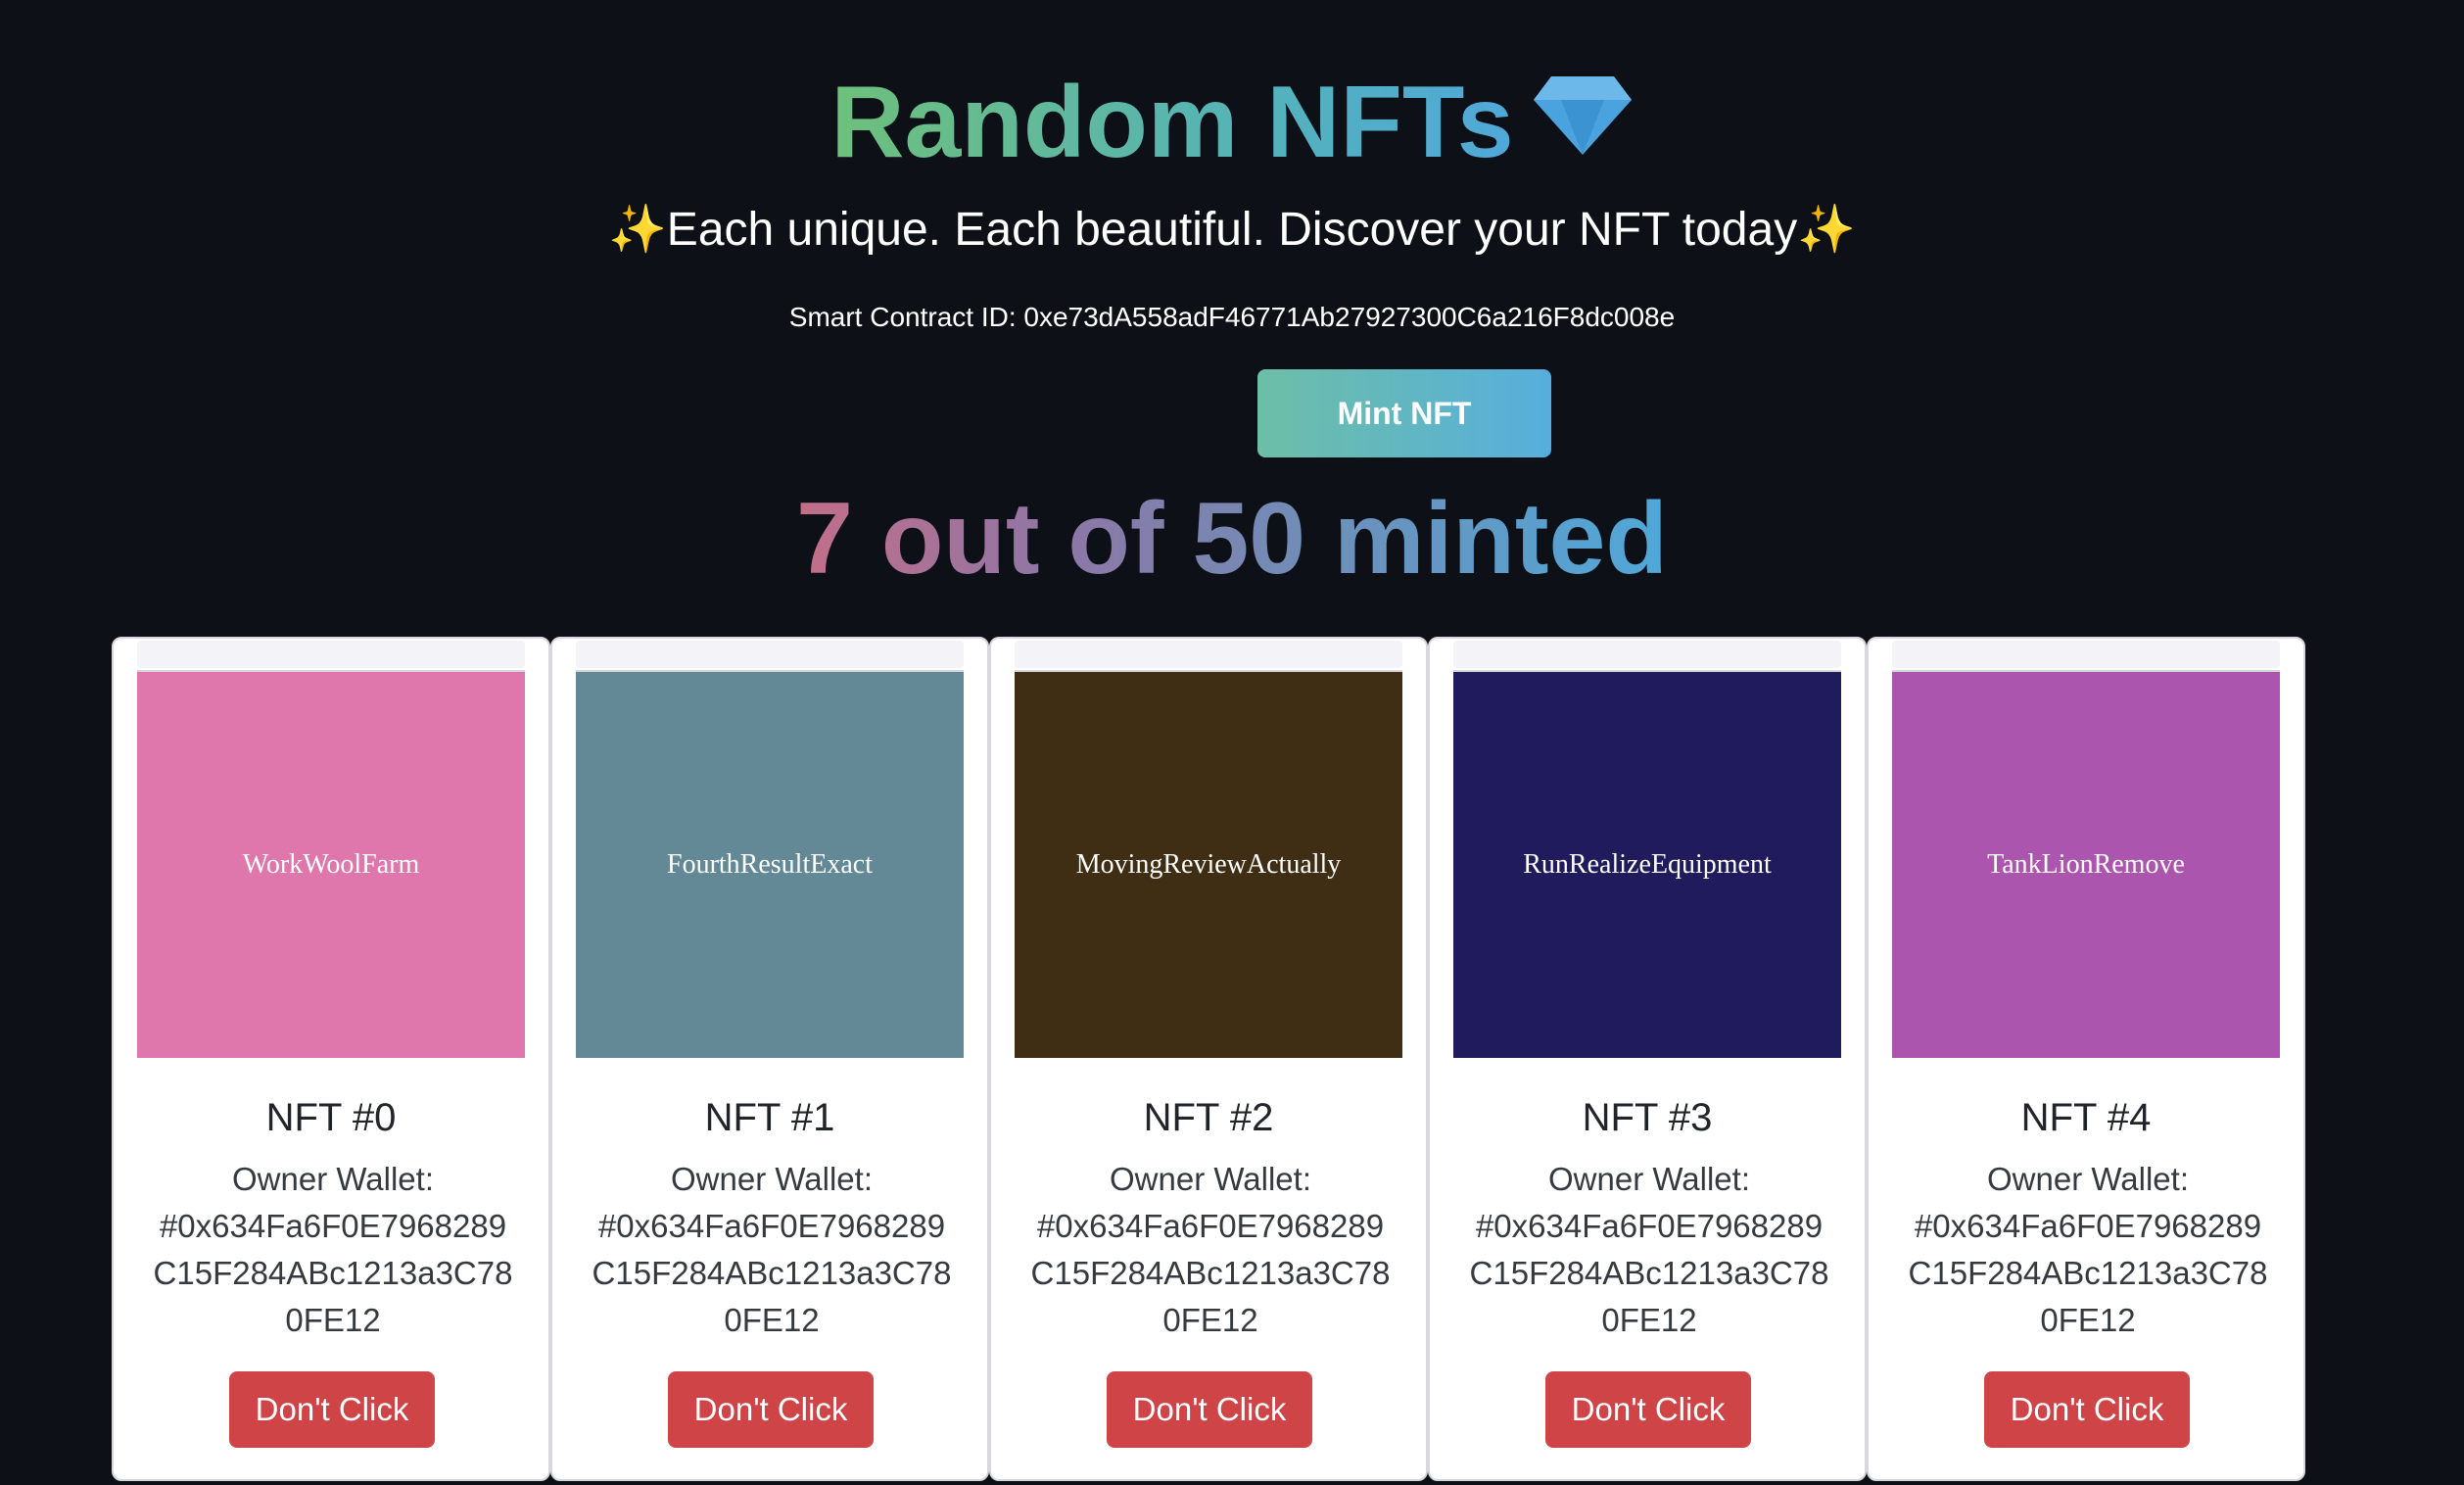 The image size is (2464, 1485). I want to click on nft-title: NFT #2, so click(1208, 1117).